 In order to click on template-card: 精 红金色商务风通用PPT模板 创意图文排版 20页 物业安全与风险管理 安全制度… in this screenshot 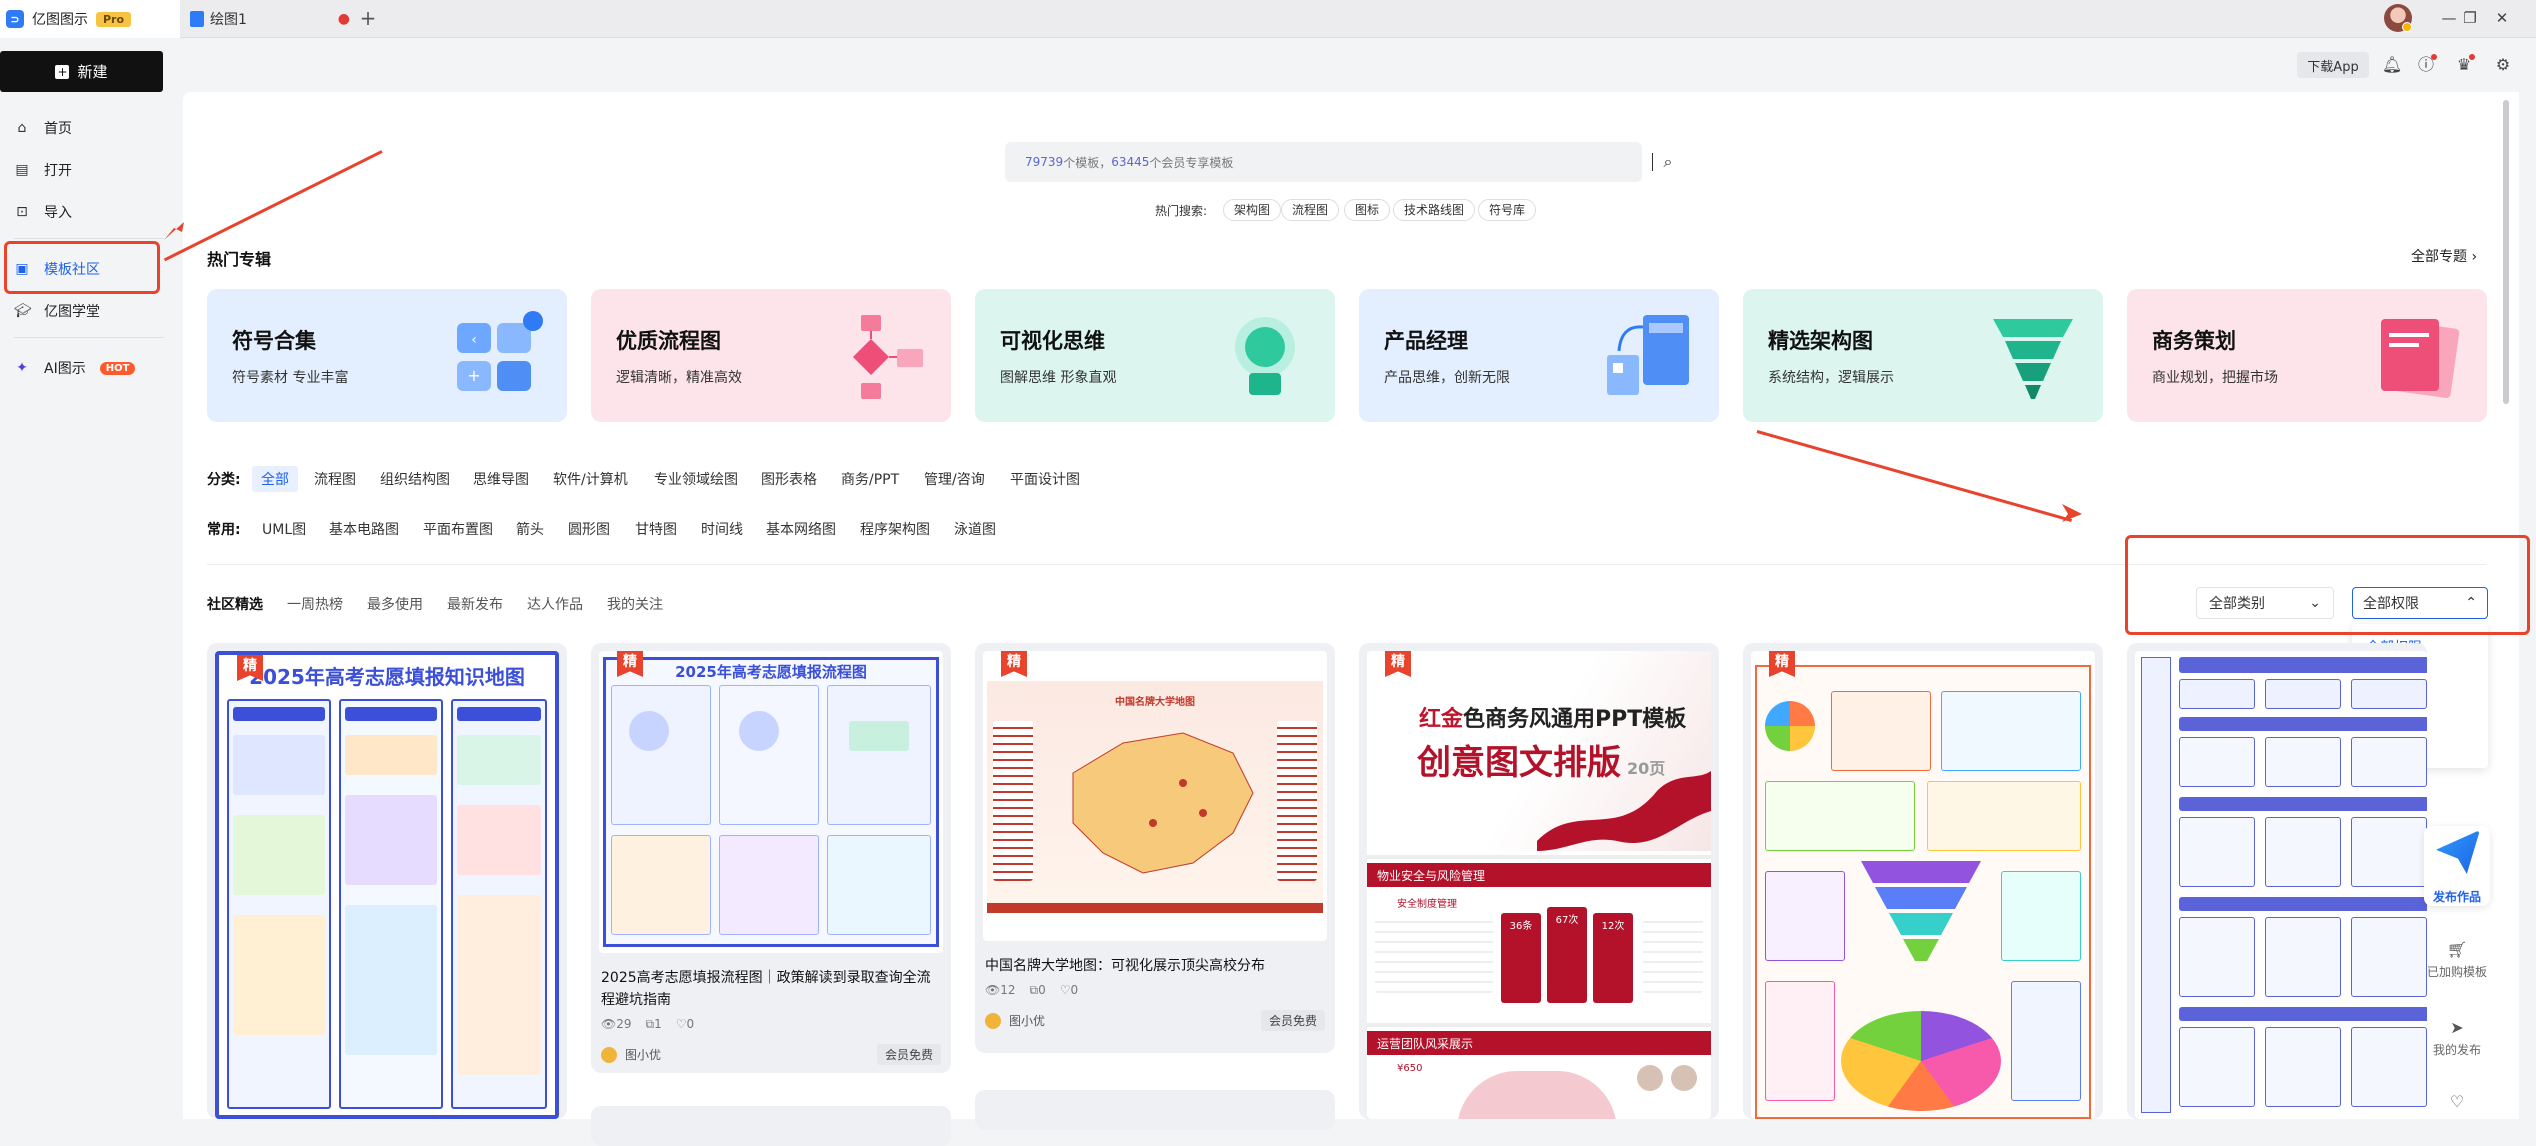, I will do `click(1539, 881)`.